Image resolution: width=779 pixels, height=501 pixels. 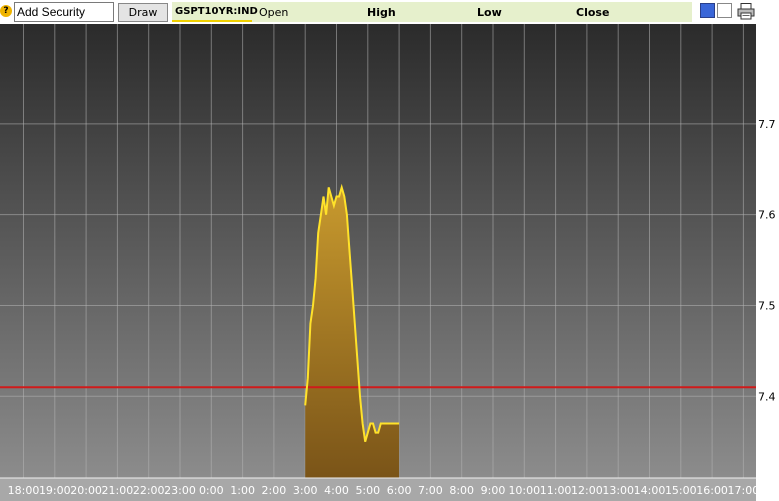 What do you see at coordinates (493, 490) in the screenshot?
I see `x-tick-label: 9:00` at bounding box center [493, 490].